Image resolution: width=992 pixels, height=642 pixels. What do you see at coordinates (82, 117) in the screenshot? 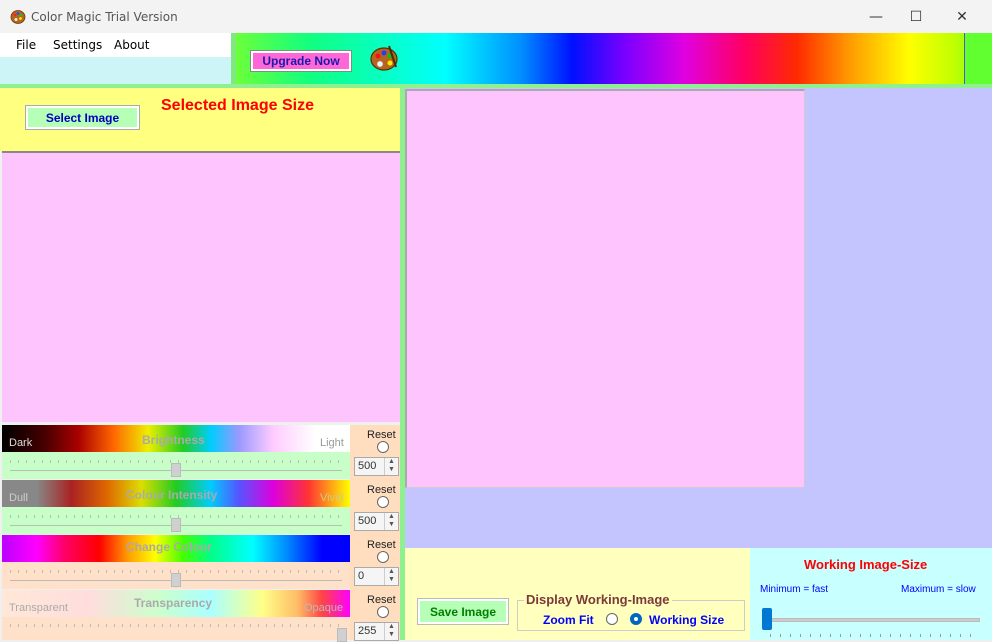
I see `select-image-button: Select Image` at bounding box center [82, 117].